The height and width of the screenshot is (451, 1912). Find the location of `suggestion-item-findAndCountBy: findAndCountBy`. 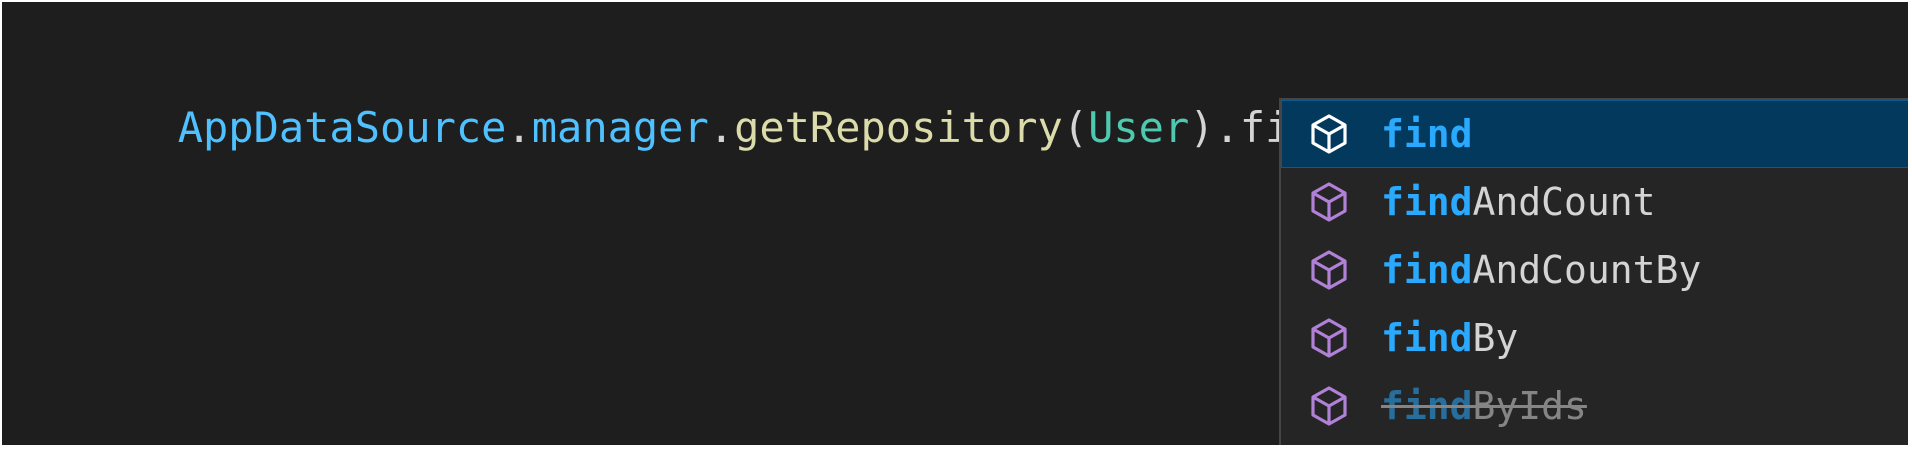

suggestion-item-findAndCountBy: findAndCountBy is located at coordinates (1594, 270).